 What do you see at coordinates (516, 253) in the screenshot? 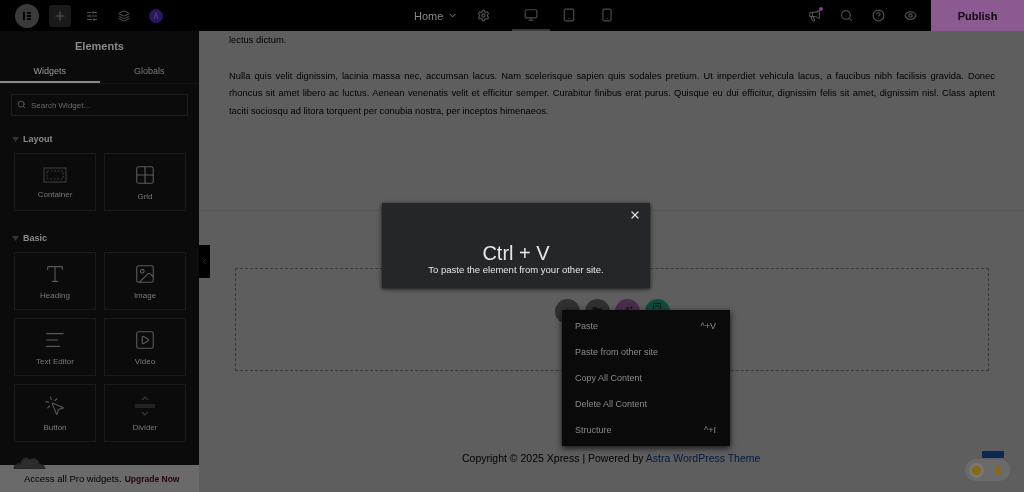
I see `dialog-title: Ctrl + V` at bounding box center [516, 253].